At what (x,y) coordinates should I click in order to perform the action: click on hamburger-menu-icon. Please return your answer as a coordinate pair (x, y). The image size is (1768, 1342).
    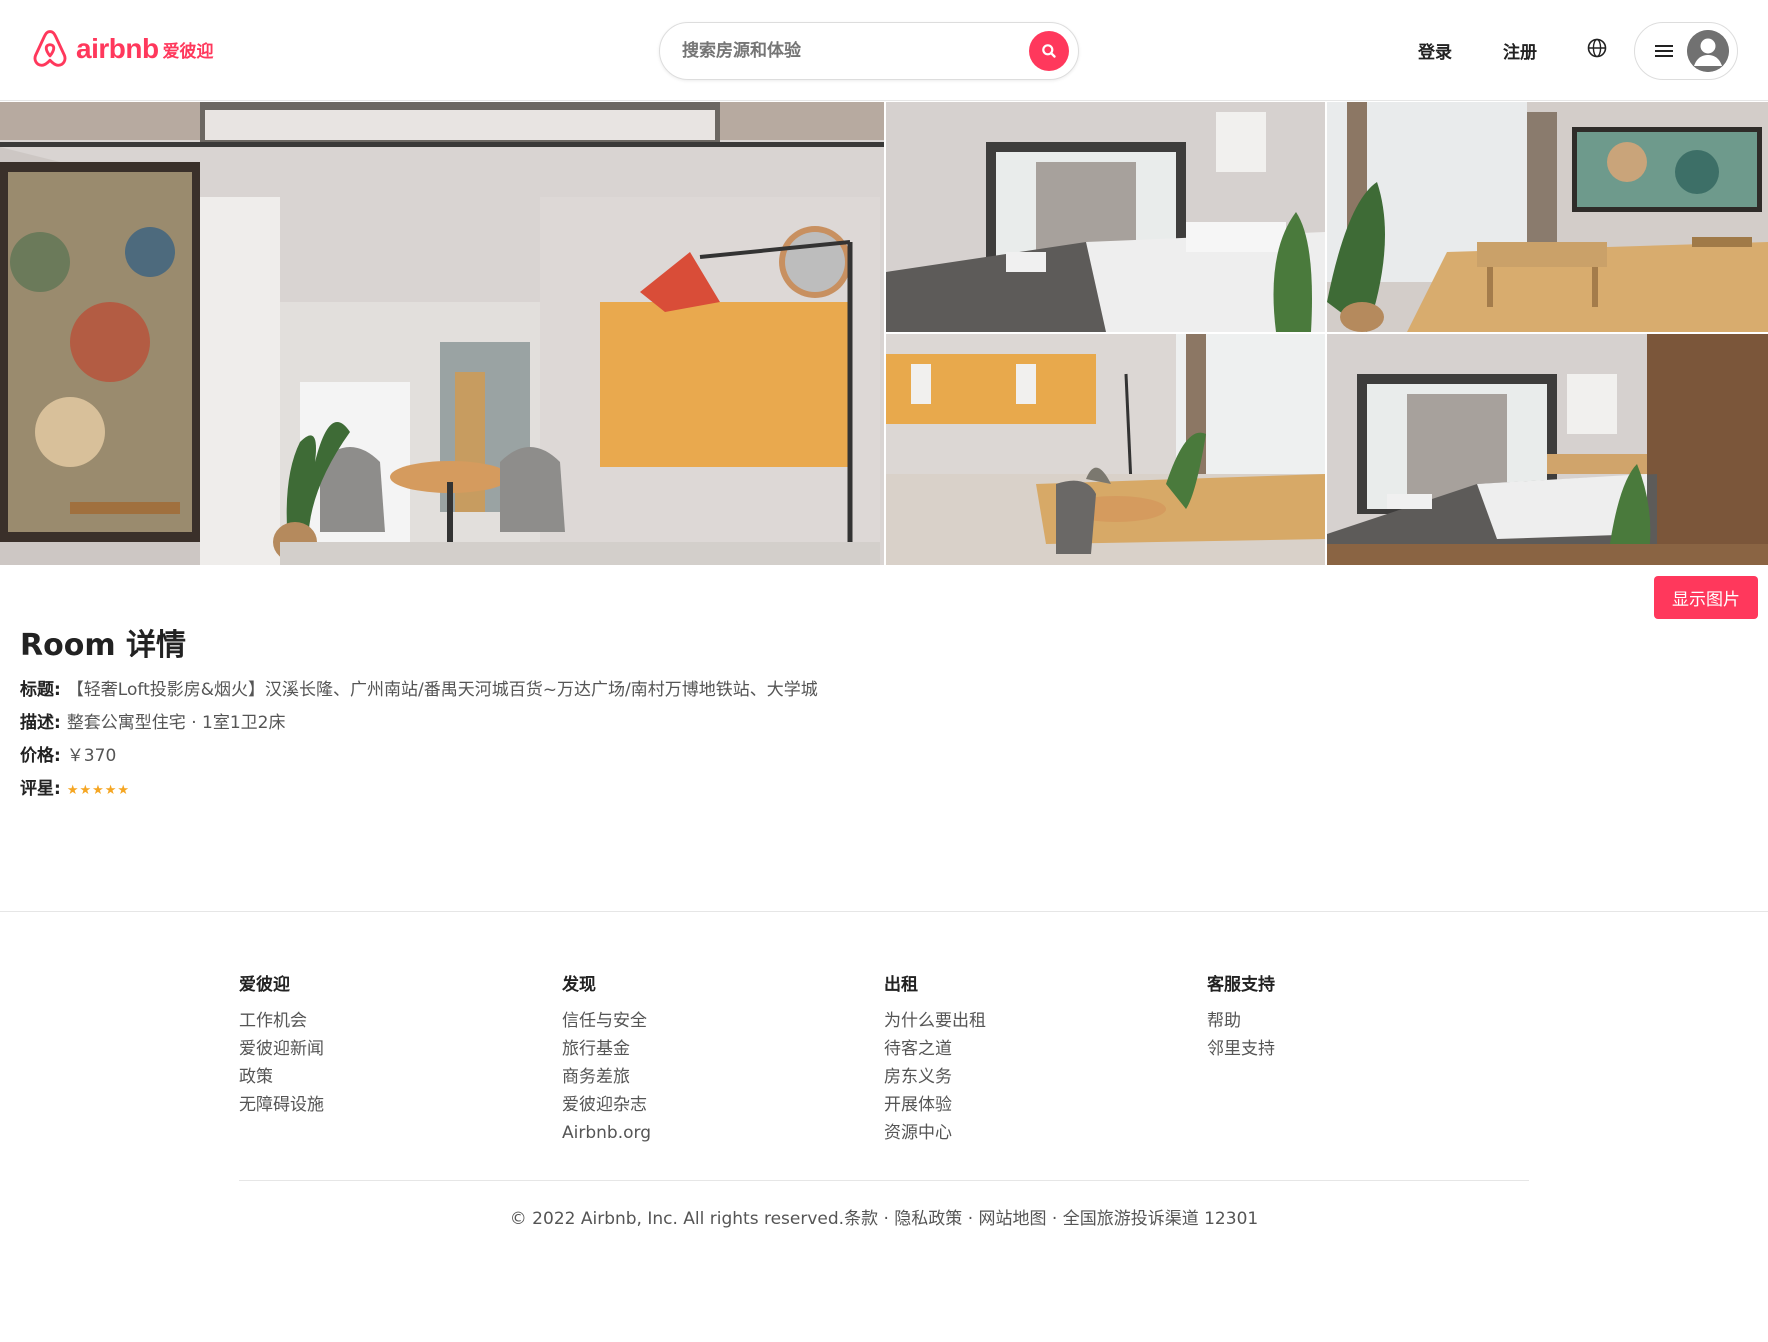
    Looking at the image, I should click on (1664, 51).